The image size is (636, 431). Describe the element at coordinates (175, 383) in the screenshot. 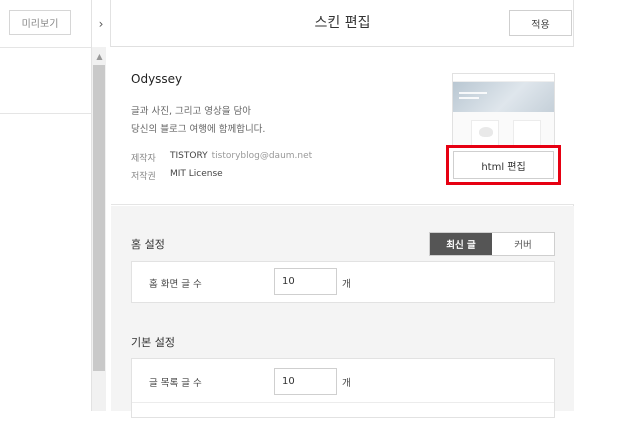

I see `list-post-count-label: 글 목록 글 수` at that location.